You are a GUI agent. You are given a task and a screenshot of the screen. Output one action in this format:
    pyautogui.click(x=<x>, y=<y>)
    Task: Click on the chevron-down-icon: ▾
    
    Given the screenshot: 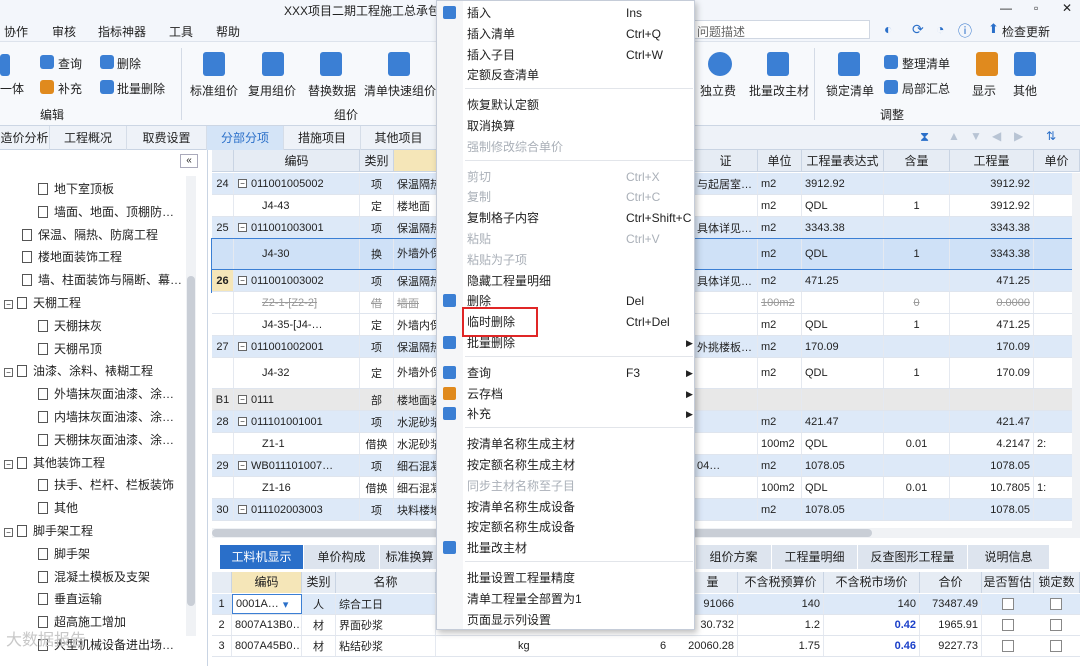 What is the action you would take?
    pyautogui.click(x=286, y=604)
    